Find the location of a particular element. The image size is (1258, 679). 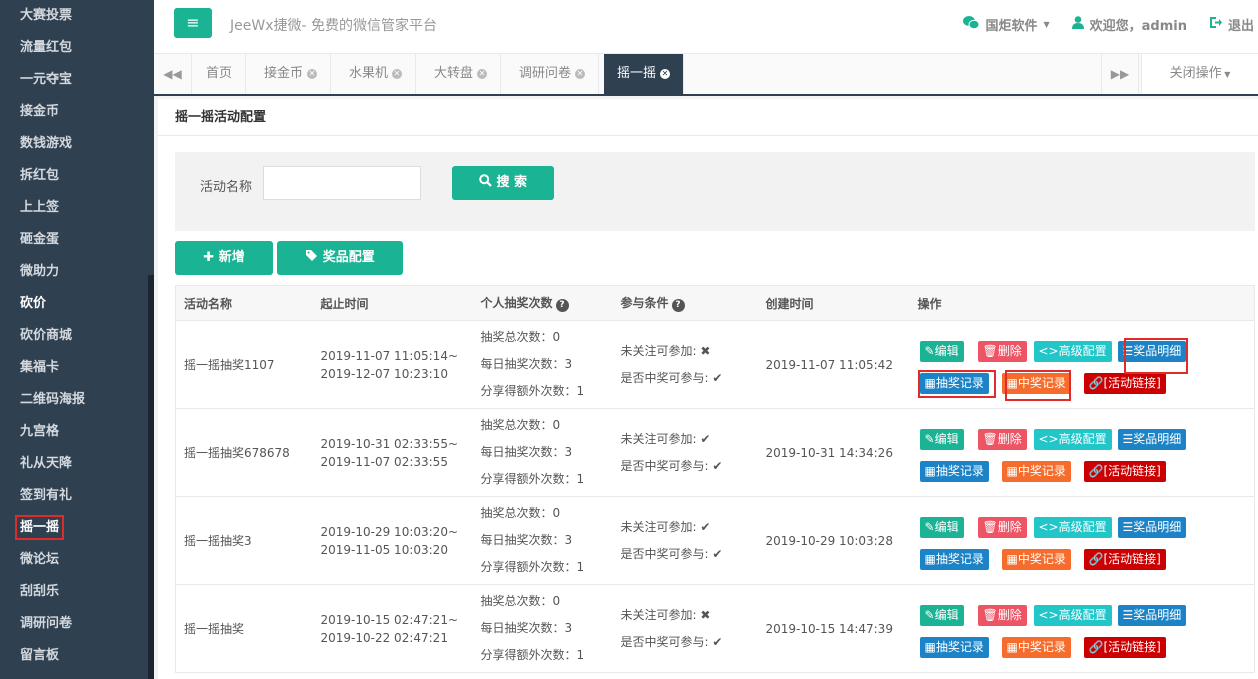

start-time: 2019-10-31 02:33:55~ is located at coordinates (389, 443).